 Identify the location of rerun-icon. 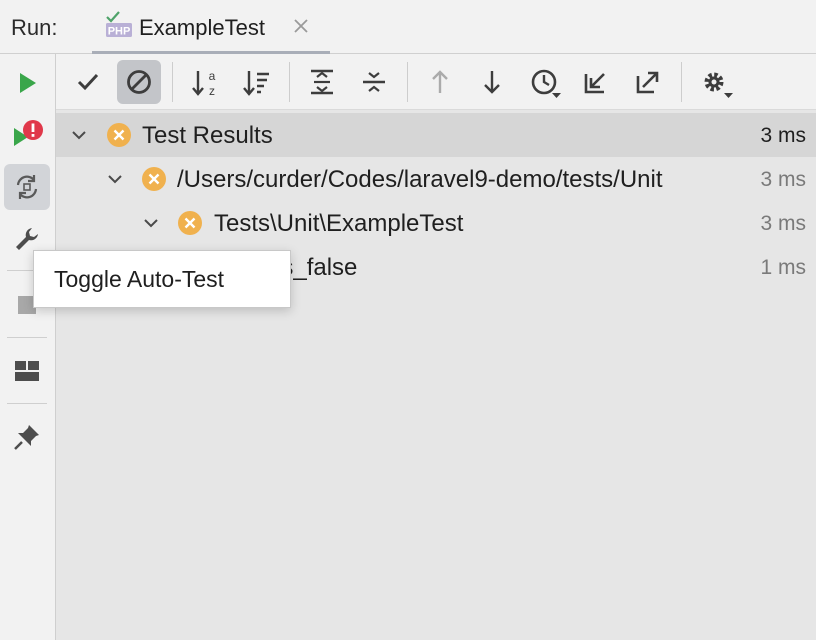
(28, 83).